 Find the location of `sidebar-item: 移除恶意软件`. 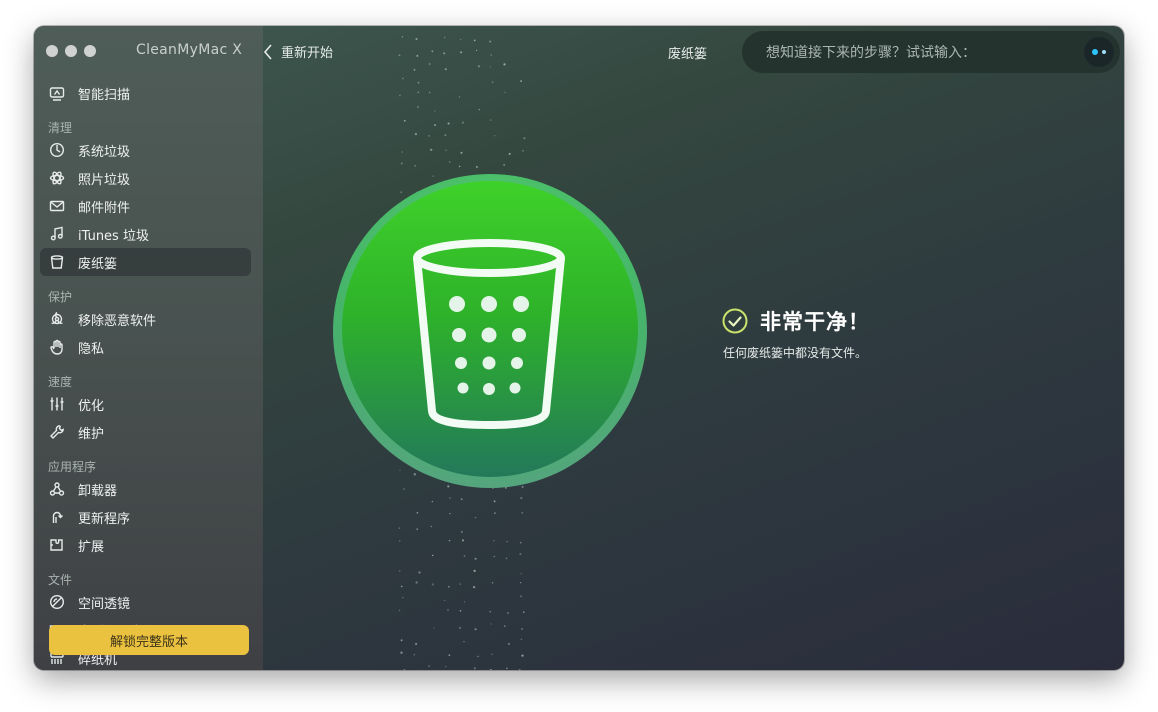

sidebar-item: 移除恶意软件 is located at coordinates (148, 319).